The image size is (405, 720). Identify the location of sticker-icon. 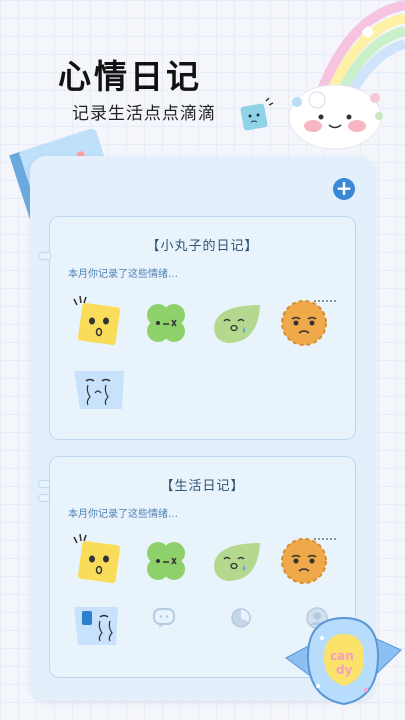
(257, 114).